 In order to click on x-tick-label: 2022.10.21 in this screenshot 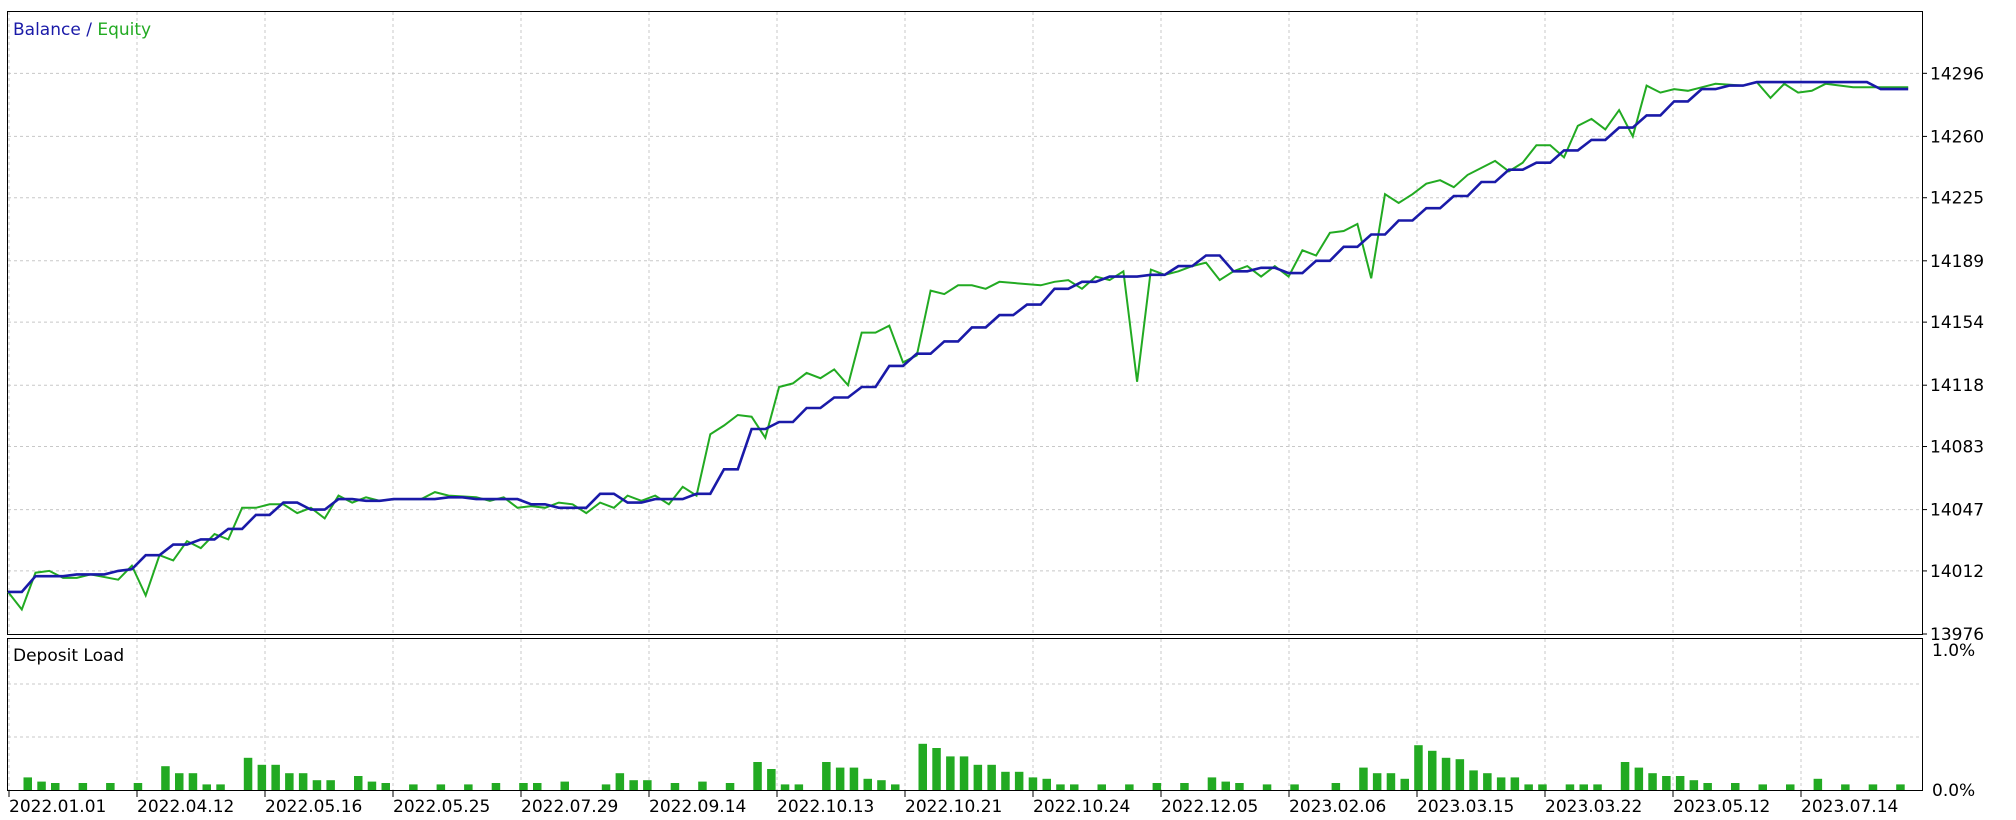, I will do `click(953, 807)`.